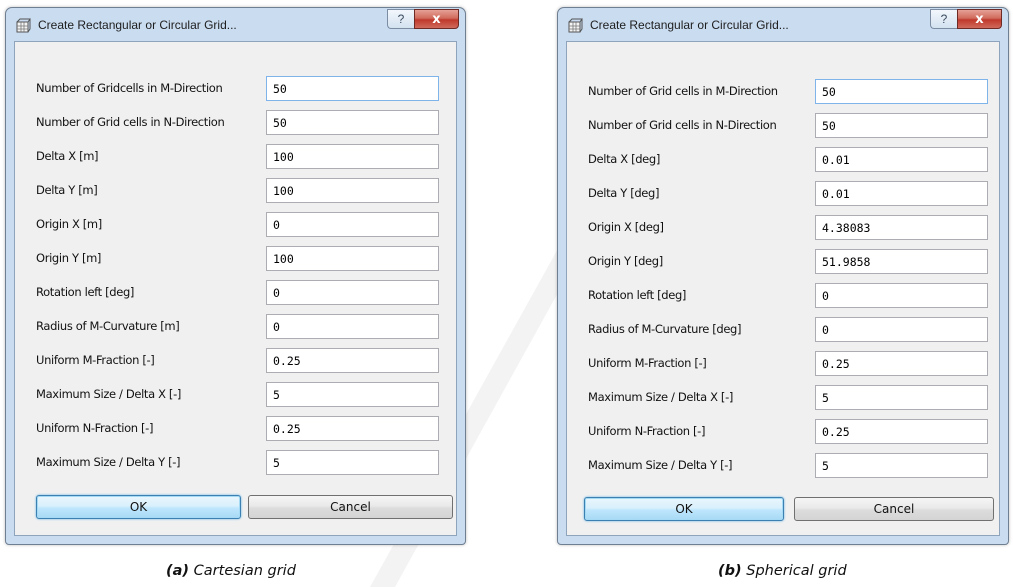 The image size is (1013, 587). What do you see at coordinates (235, 89) in the screenshot?
I see `field-row-m-cells: Number of Gridcells in M-Direction` at bounding box center [235, 89].